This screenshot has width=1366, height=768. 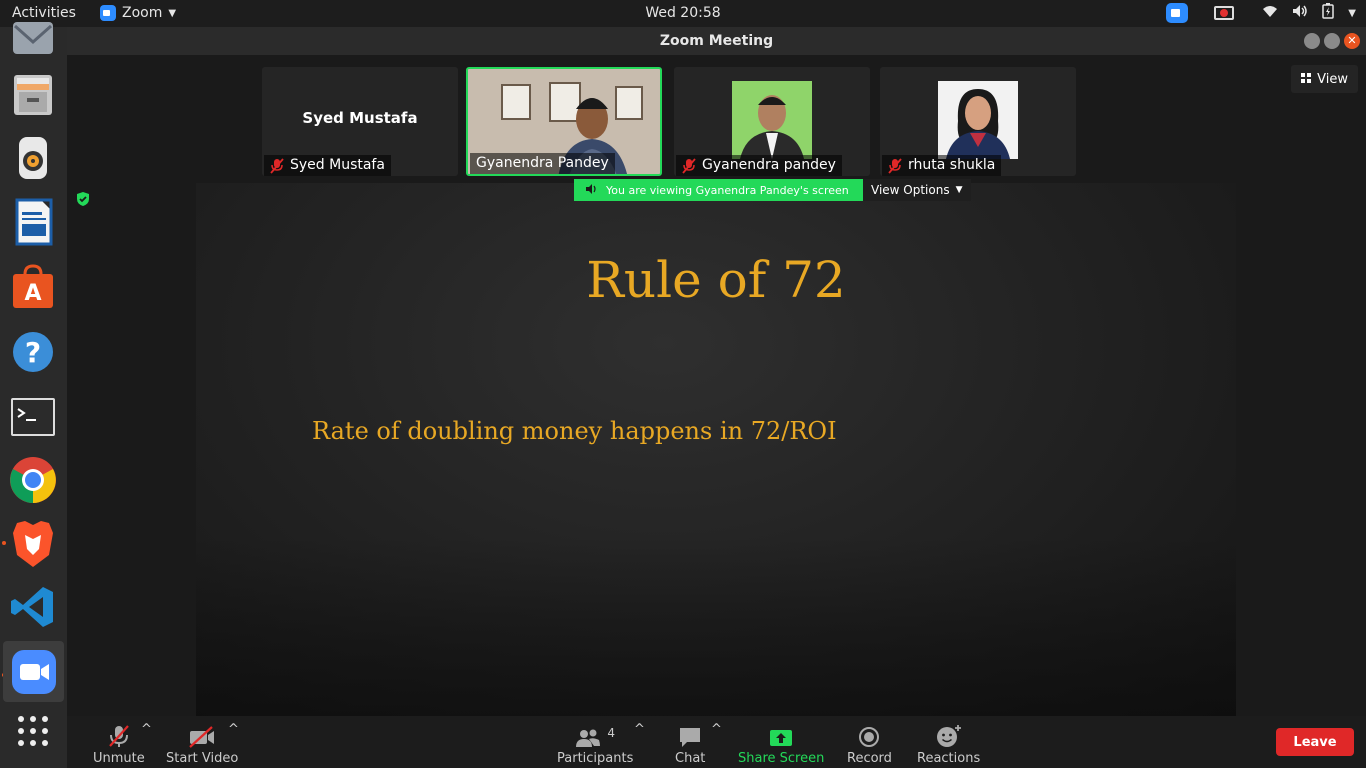 I want to click on participant-tile: Syed Mustafa Syed Mustafa, so click(x=360, y=121).